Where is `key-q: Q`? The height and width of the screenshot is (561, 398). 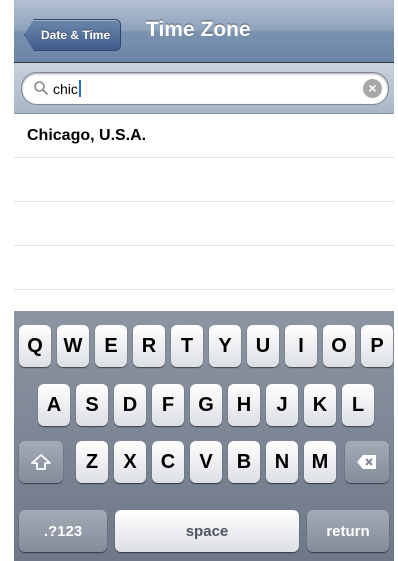
key-q: Q is located at coordinates (35, 346).